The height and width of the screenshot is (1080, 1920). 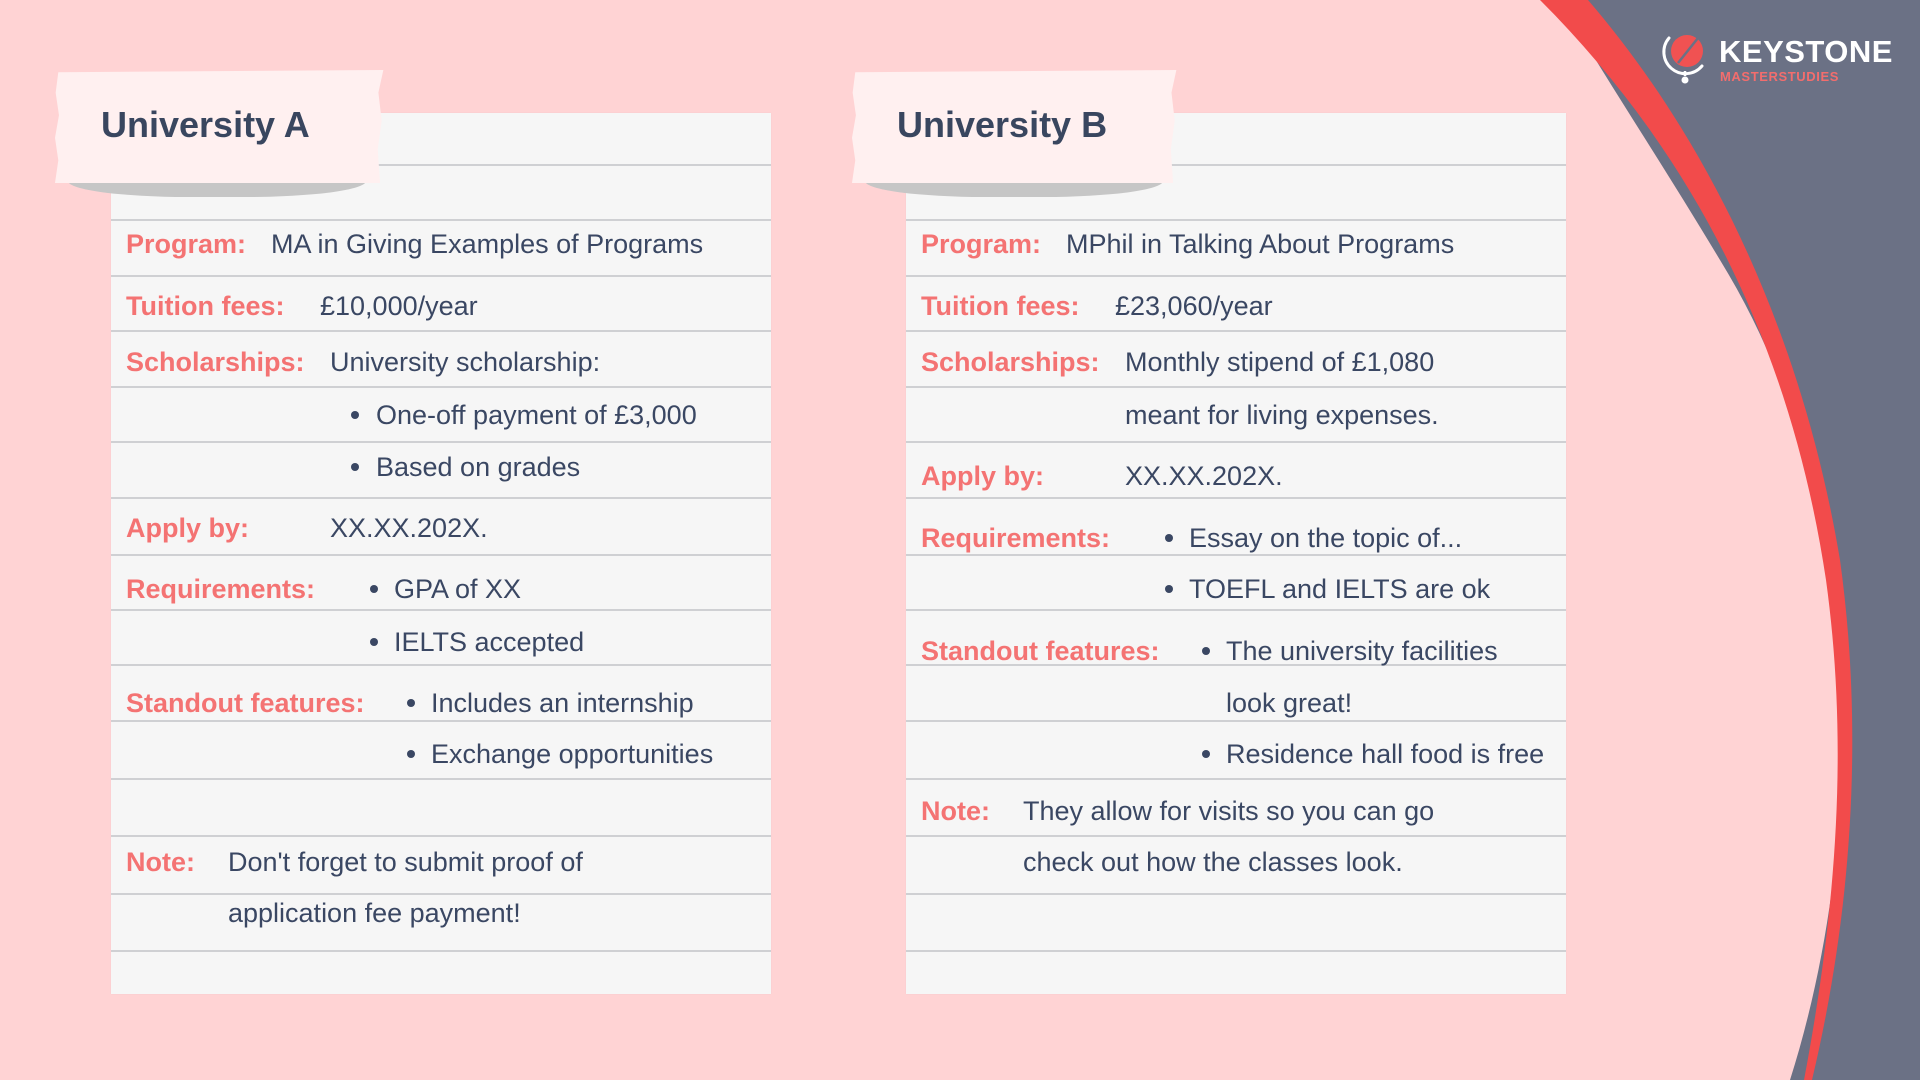 I want to click on requirement-item: IELTS accepted, so click(x=489, y=642).